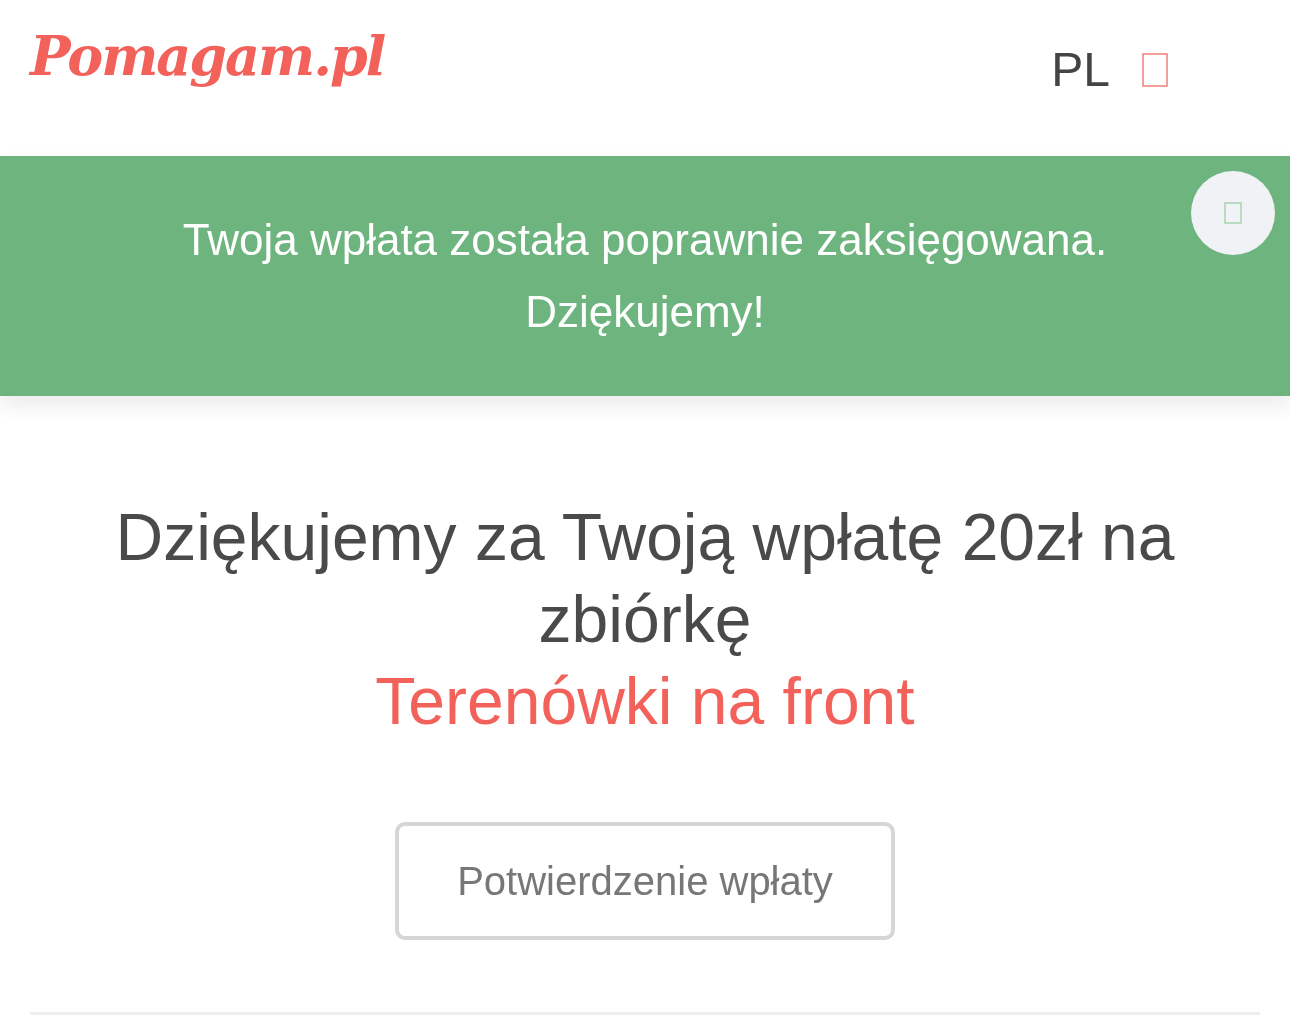  What do you see at coordinates (207, 56) in the screenshot?
I see `logo: Pomagam.pl` at bounding box center [207, 56].